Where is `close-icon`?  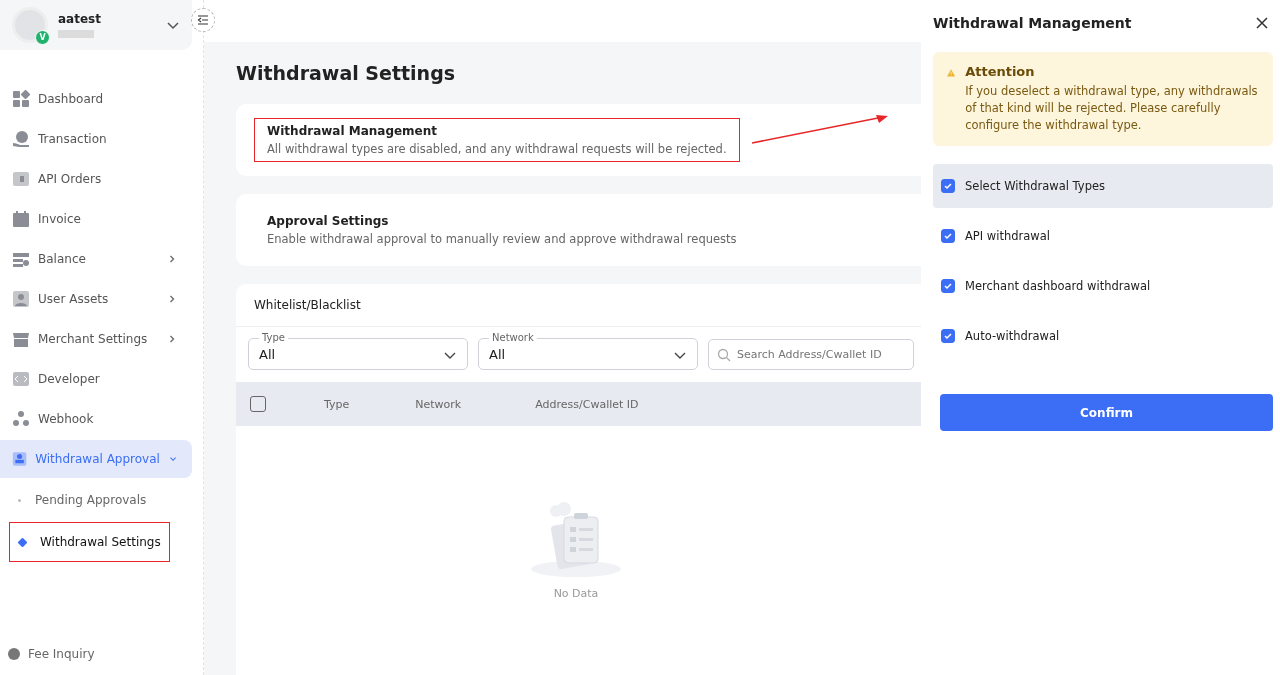
close-icon is located at coordinates (1262, 23).